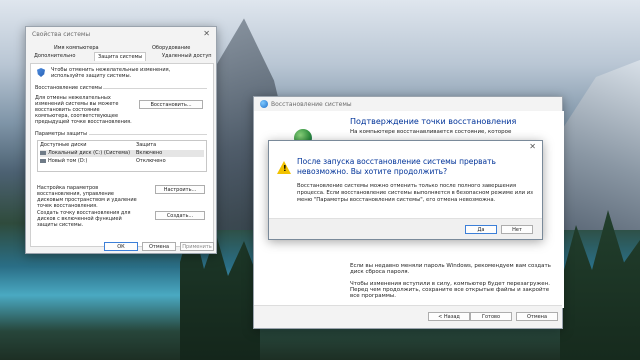 The image size is (640, 360). What do you see at coordinates (197, 246) in the screenshot?
I see `apply-button: Применить` at bounding box center [197, 246].